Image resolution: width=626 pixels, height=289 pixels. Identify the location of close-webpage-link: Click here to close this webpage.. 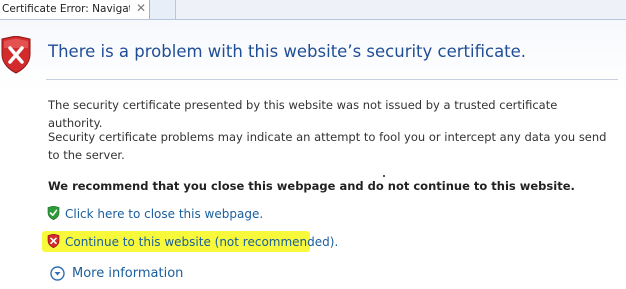
(164, 214).